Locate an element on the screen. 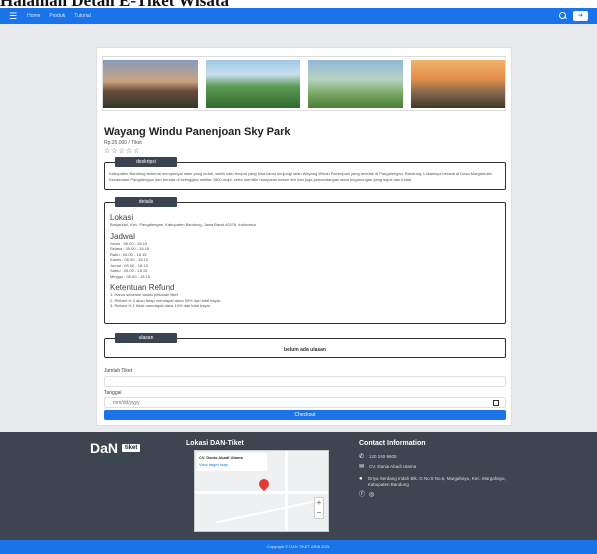  phone-icon: ✆ is located at coordinates (362, 457).